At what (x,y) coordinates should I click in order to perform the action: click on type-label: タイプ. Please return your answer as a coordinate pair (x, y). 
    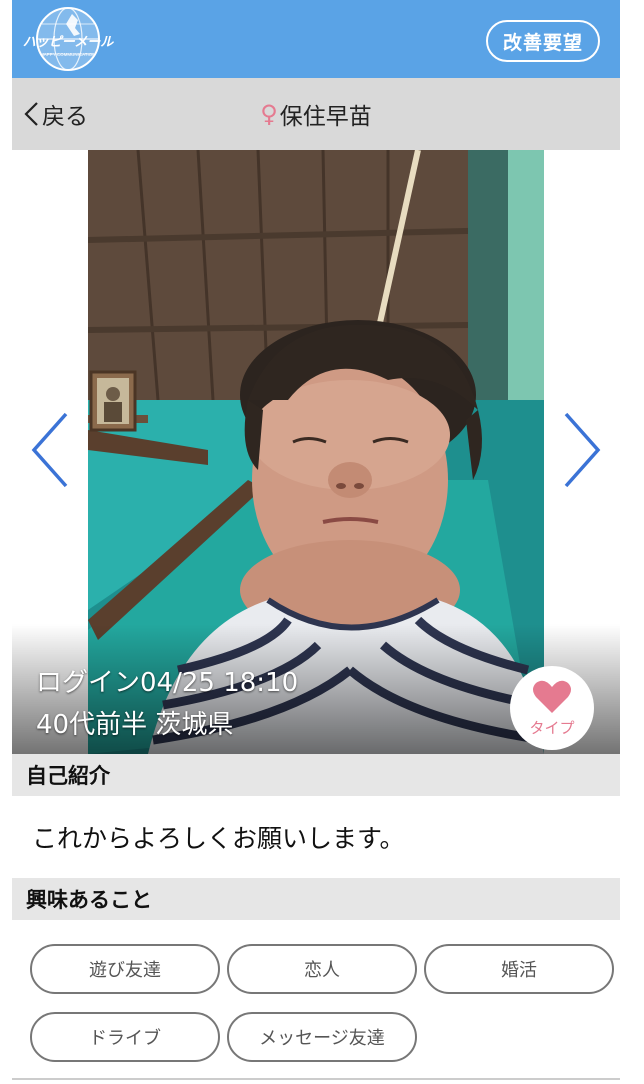
    Looking at the image, I should click on (552, 727).